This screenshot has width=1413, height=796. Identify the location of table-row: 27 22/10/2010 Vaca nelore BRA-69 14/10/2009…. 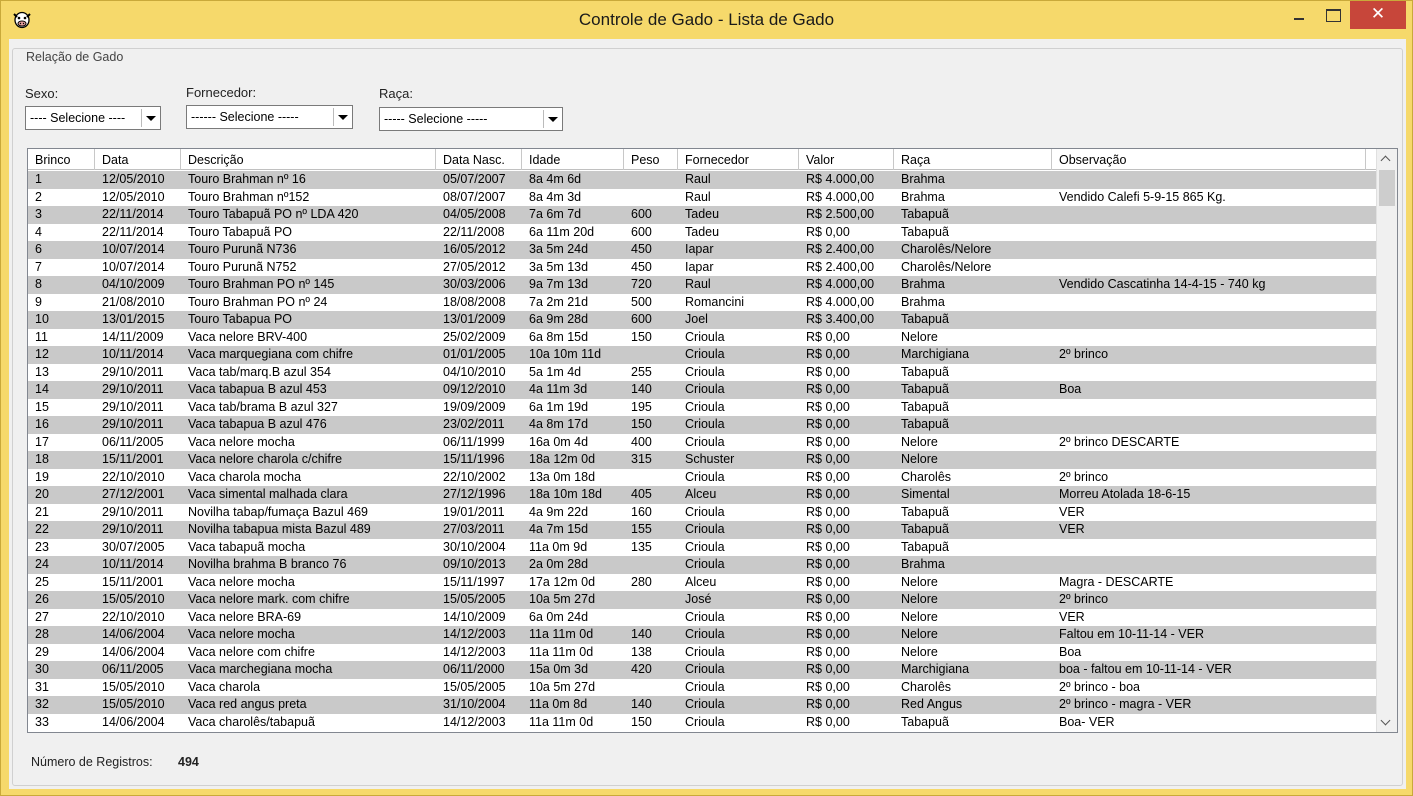
(702, 618).